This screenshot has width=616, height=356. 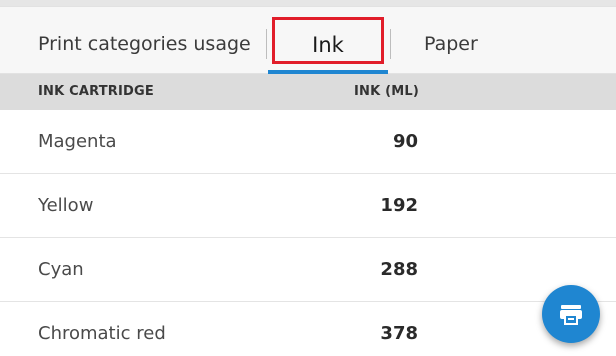 I want to click on printer-icon, so click(x=571, y=315).